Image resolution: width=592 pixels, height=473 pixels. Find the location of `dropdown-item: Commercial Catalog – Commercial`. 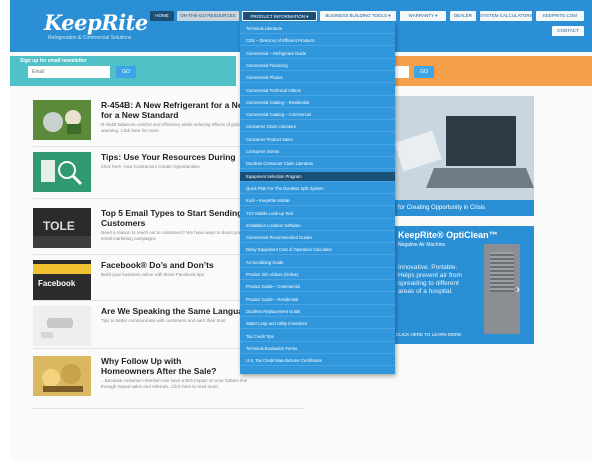

dropdown-item: Commercial Catalog – Commercial is located at coordinates (317, 115).